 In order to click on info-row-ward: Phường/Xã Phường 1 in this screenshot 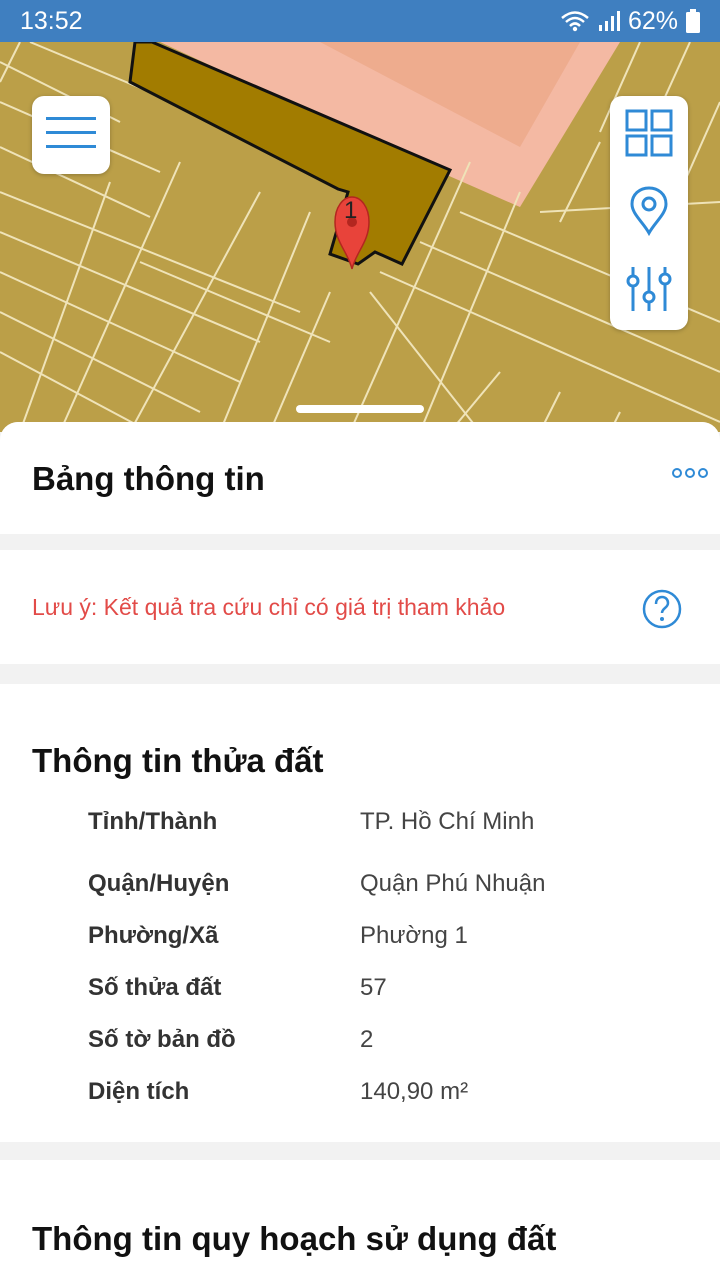, I will do `click(360, 942)`.